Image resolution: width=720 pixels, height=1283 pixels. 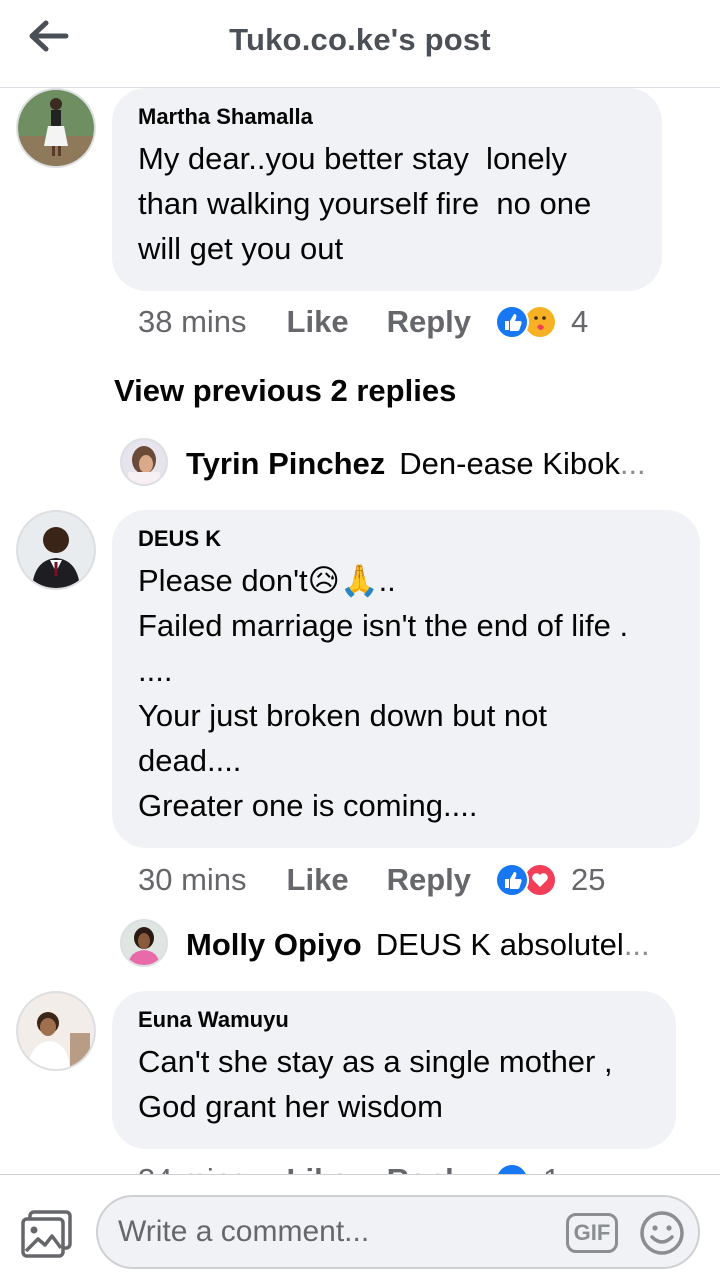 I want to click on reaction-count: 25, so click(x=588, y=880).